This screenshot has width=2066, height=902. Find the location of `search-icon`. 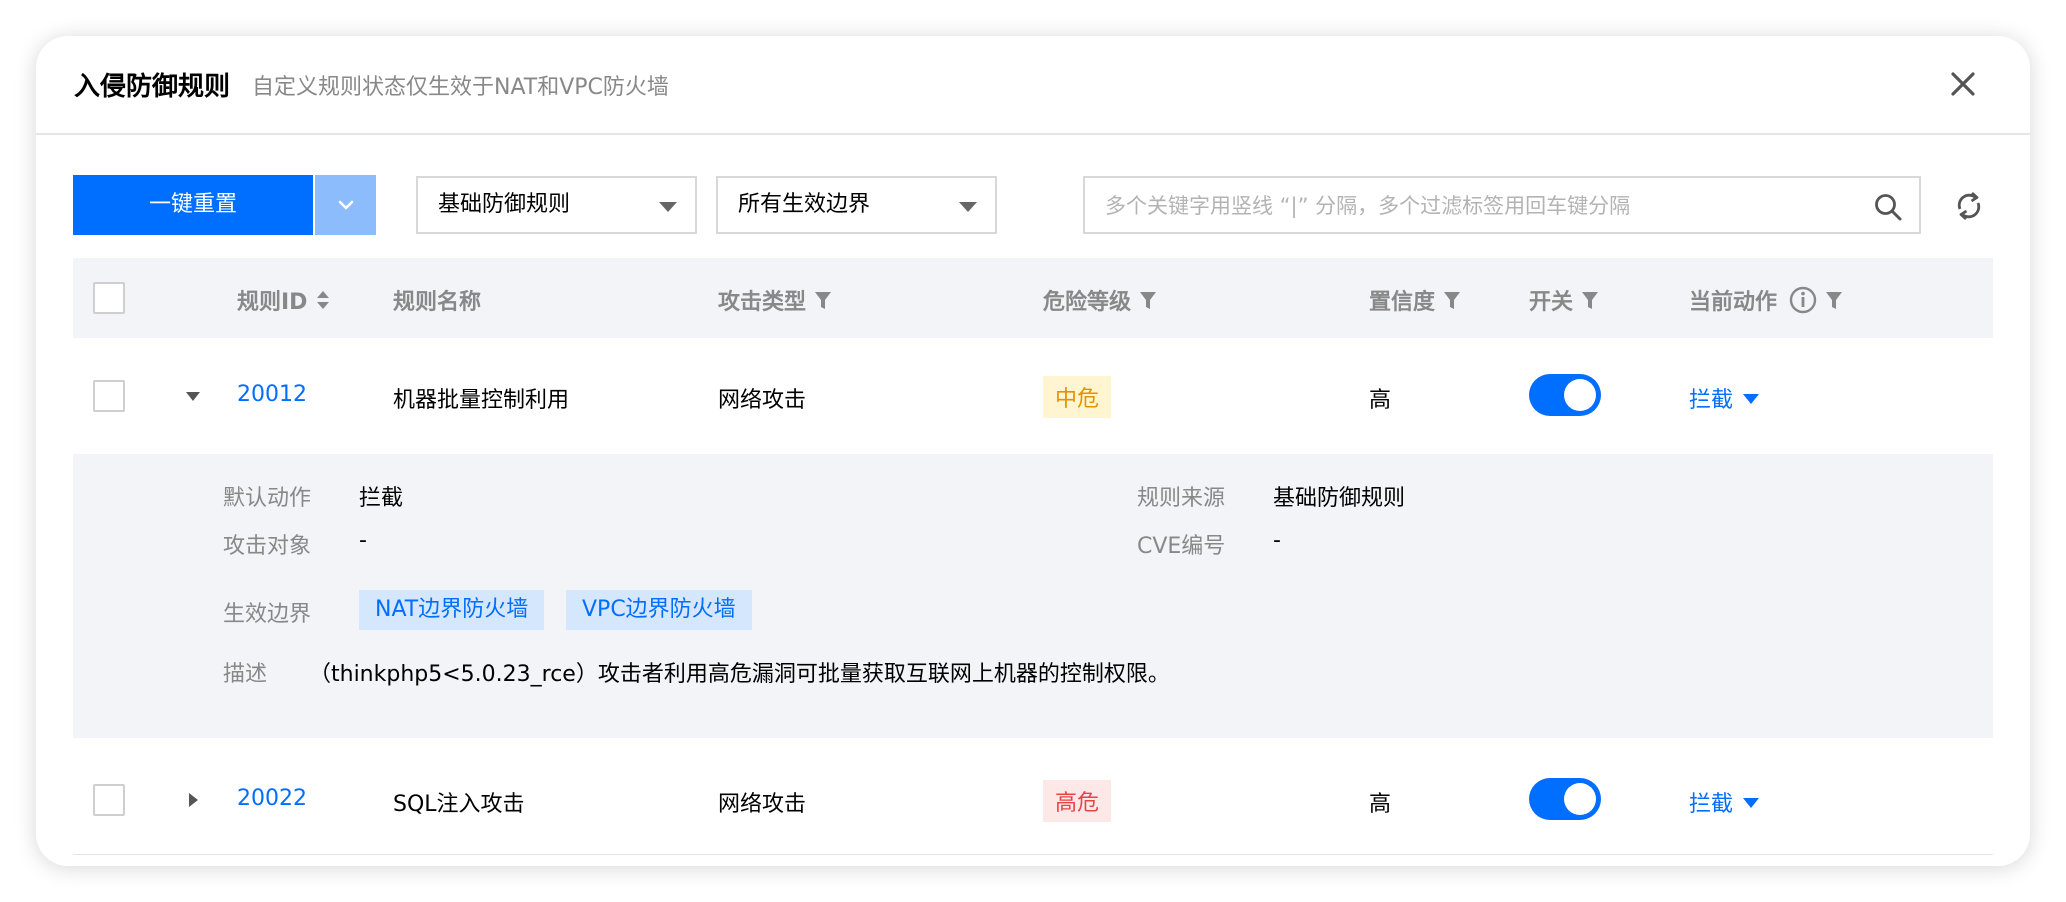

search-icon is located at coordinates (1888, 209).